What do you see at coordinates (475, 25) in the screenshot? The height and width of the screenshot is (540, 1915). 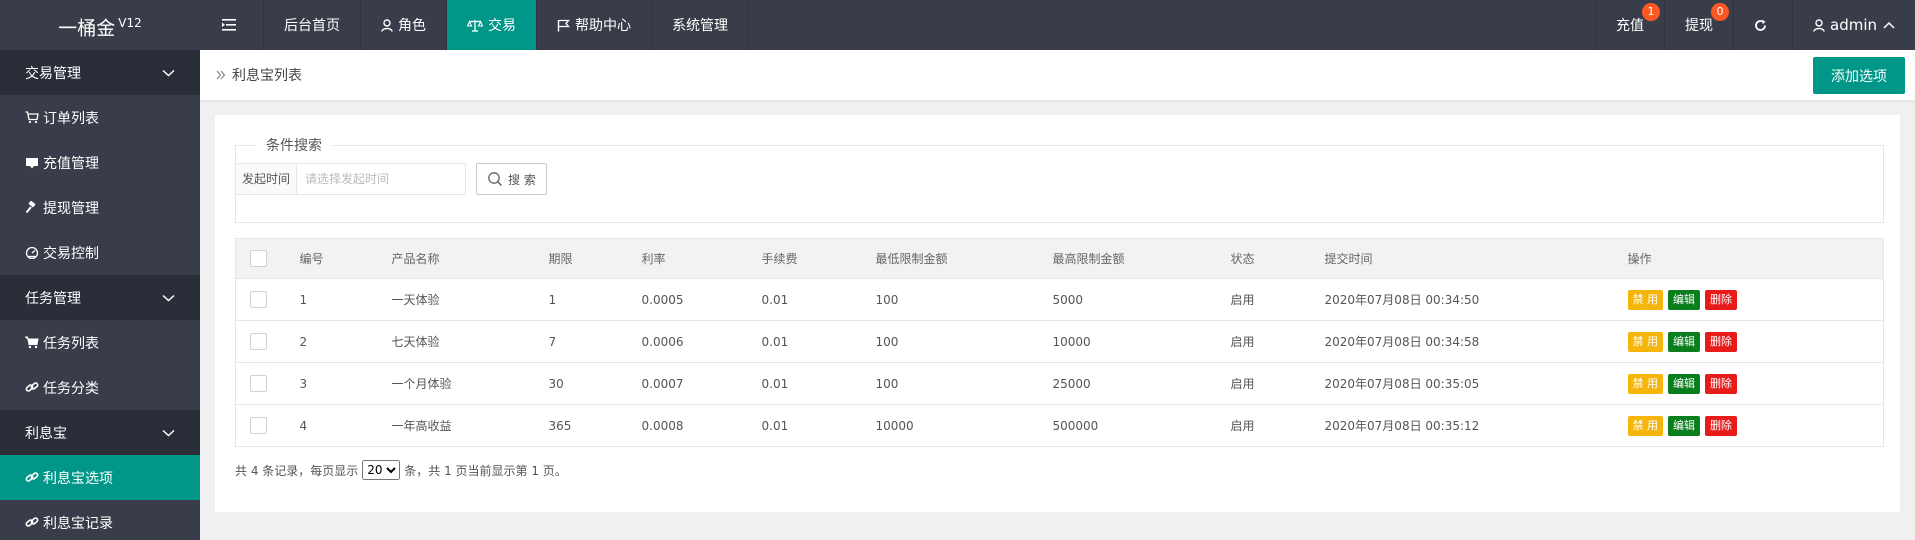 I see `scale-icon` at bounding box center [475, 25].